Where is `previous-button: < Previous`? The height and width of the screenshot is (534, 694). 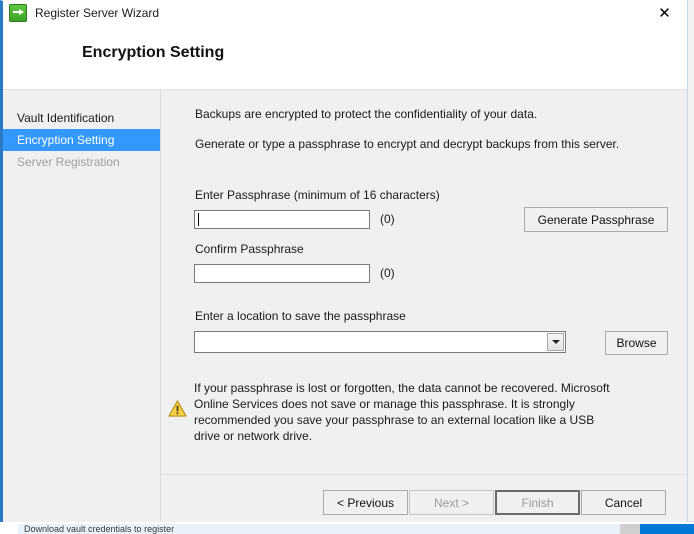
previous-button: < Previous is located at coordinates (365, 502).